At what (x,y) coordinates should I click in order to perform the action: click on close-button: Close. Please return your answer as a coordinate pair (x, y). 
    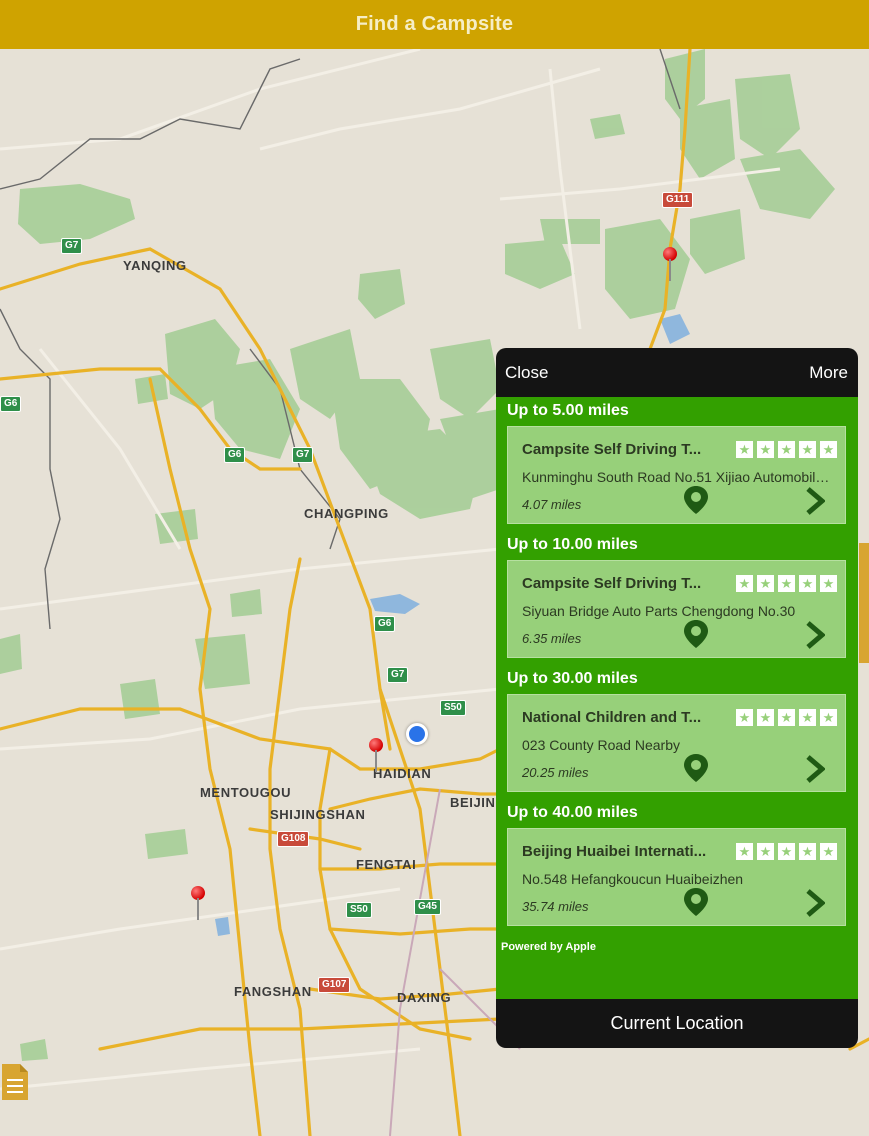
    Looking at the image, I should click on (526, 373).